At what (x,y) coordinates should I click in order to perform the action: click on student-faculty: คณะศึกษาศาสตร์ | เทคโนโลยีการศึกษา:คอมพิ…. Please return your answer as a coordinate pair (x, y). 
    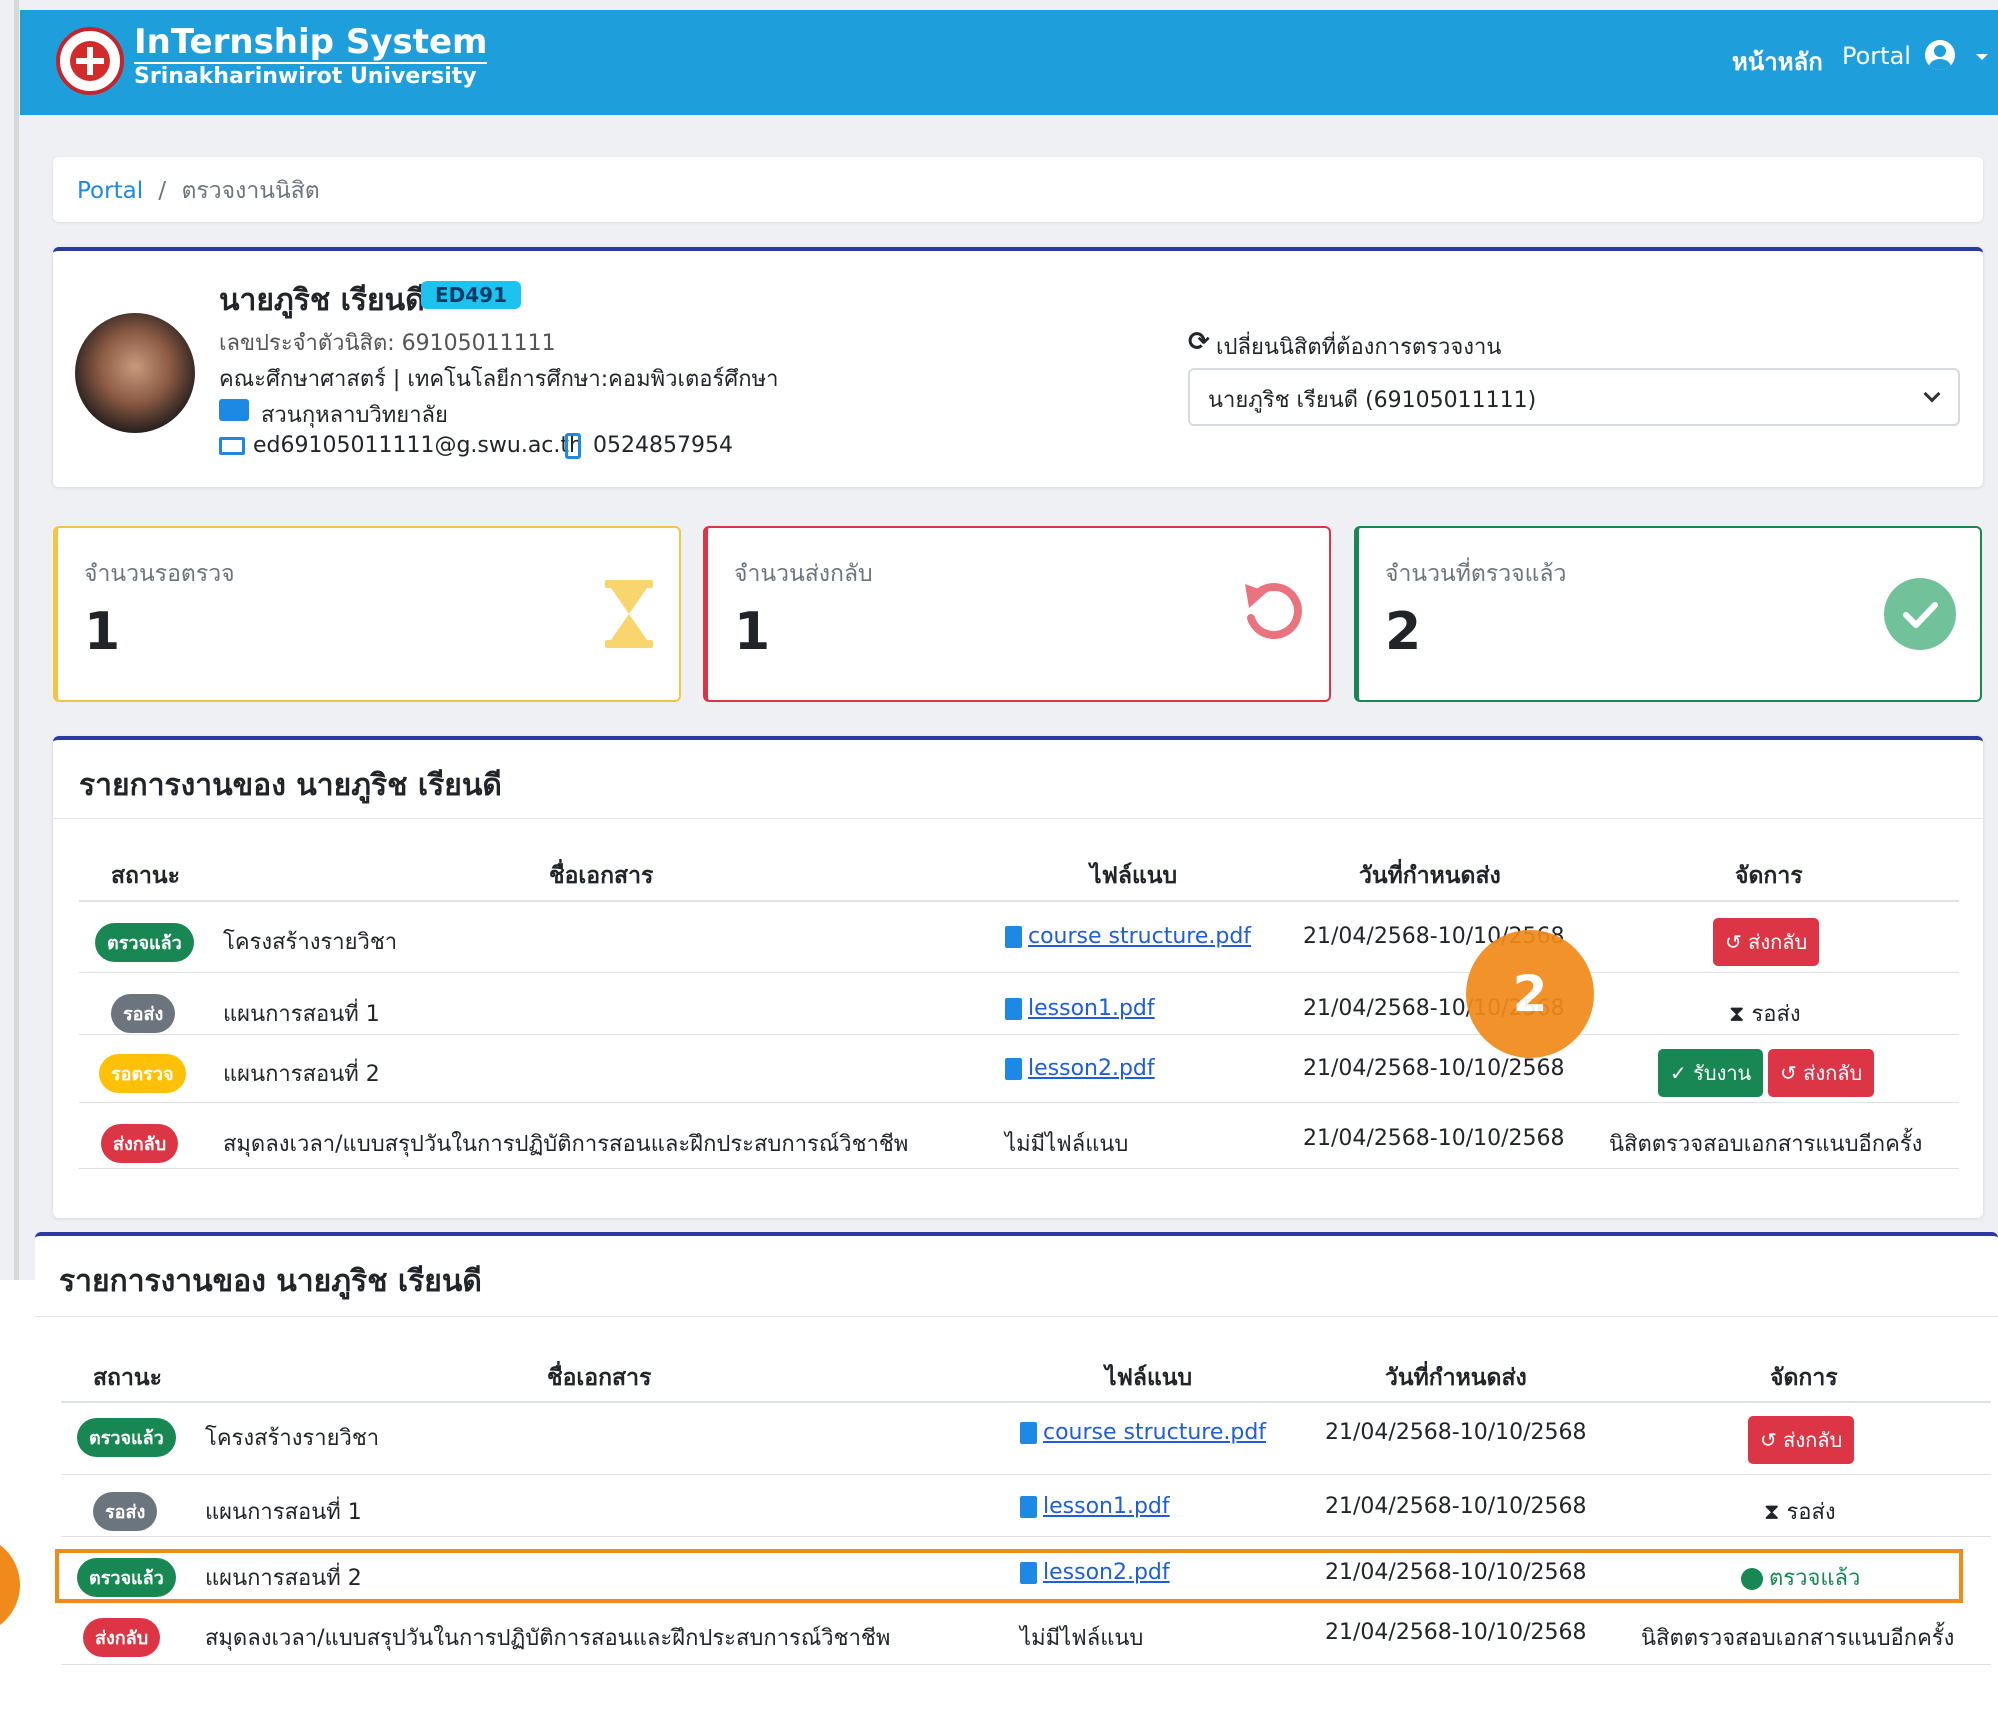
    Looking at the image, I should click on (499, 379).